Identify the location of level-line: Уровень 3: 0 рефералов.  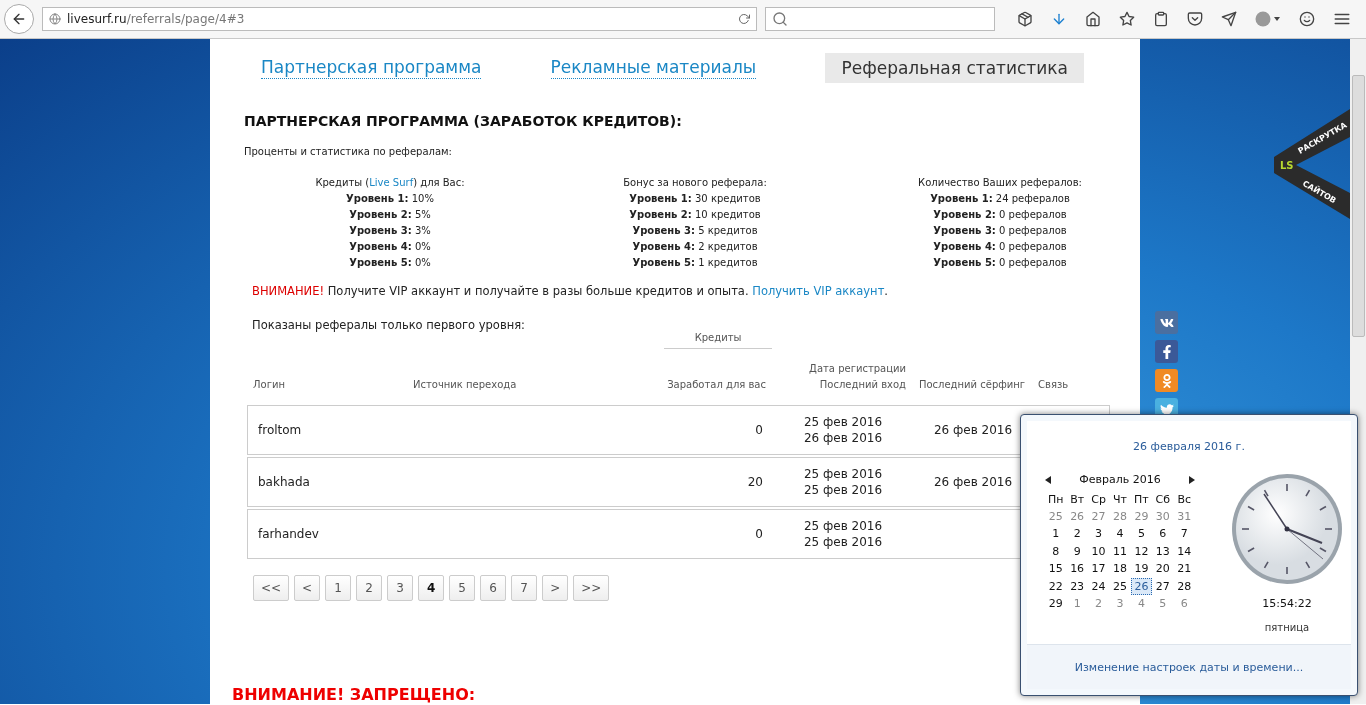
(1000, 231).